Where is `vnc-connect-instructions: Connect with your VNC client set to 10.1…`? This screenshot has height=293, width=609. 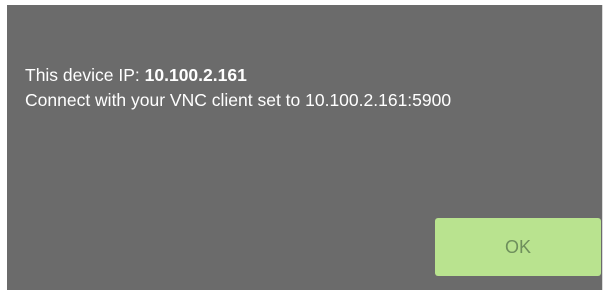
vnc-connect-instructions: Connect with your VNC client set to 10.1… is located at coordinates (238, 100).